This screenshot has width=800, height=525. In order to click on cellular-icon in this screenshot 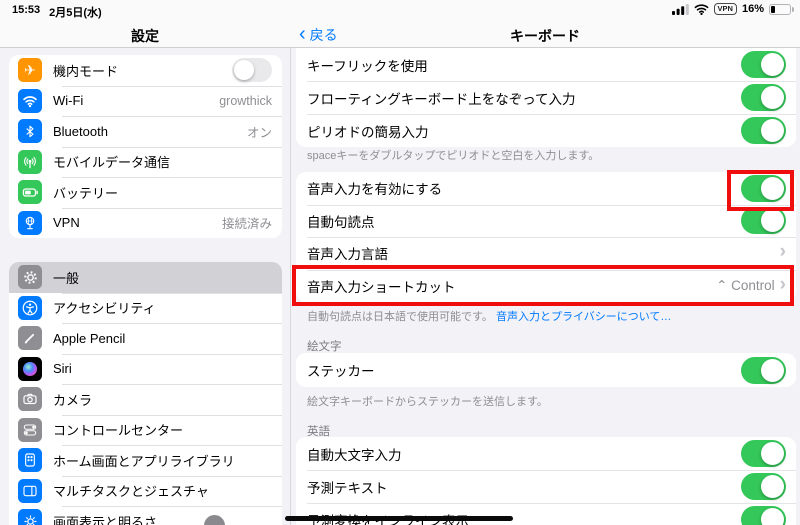, I will do `click(30, 161)`.